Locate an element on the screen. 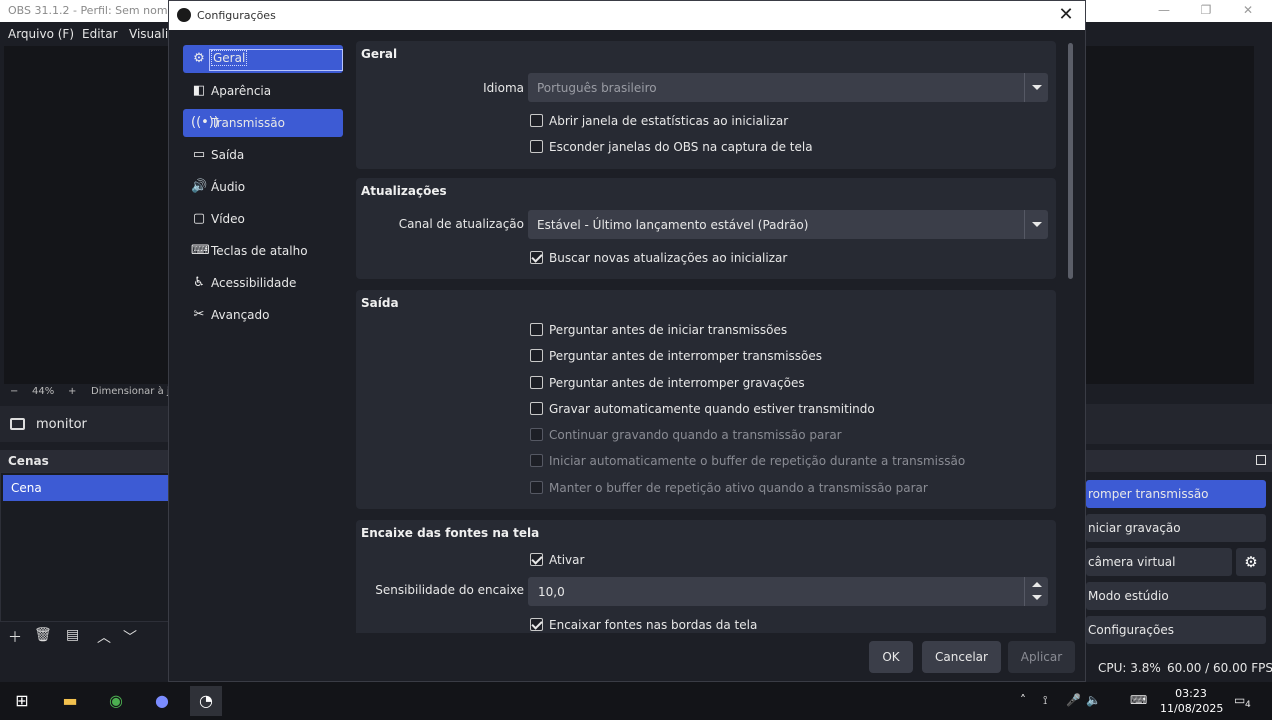 The image size is (1272, 720). start-recording-button: niciar gravação is located at coordinates (1176, 528).